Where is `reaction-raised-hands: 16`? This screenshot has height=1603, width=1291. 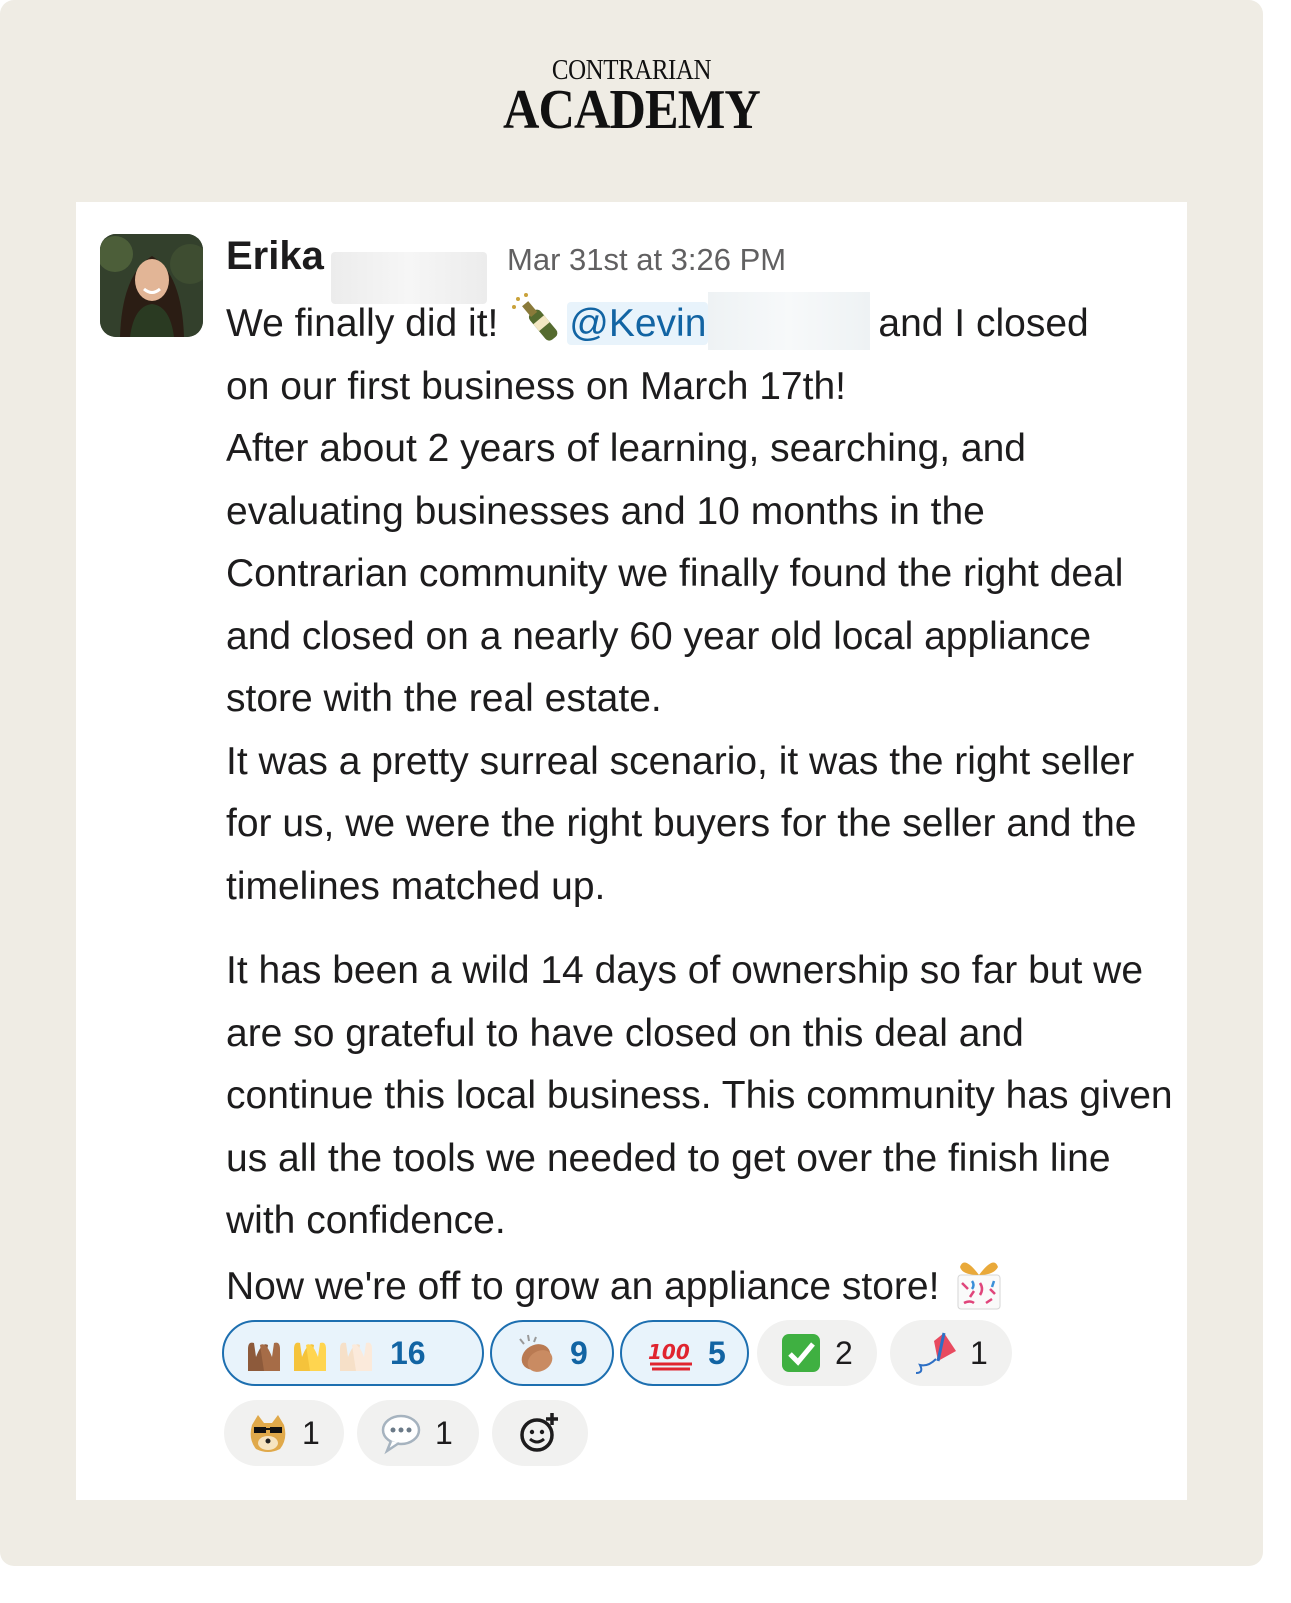 reaction-raised-hands: 16 is located at coordinates (353, 1353).